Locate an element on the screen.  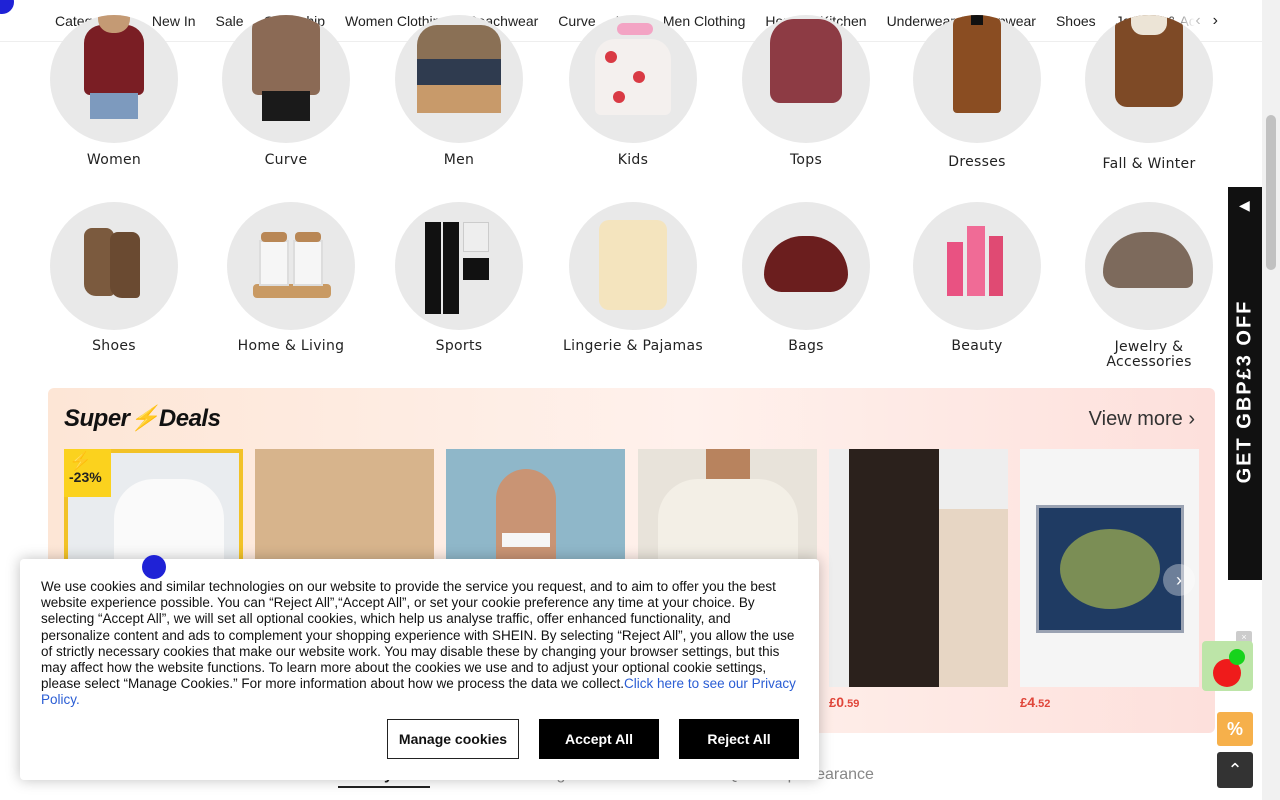
discount-badge: ⚡ -23% is located at coordinates (87, 473).